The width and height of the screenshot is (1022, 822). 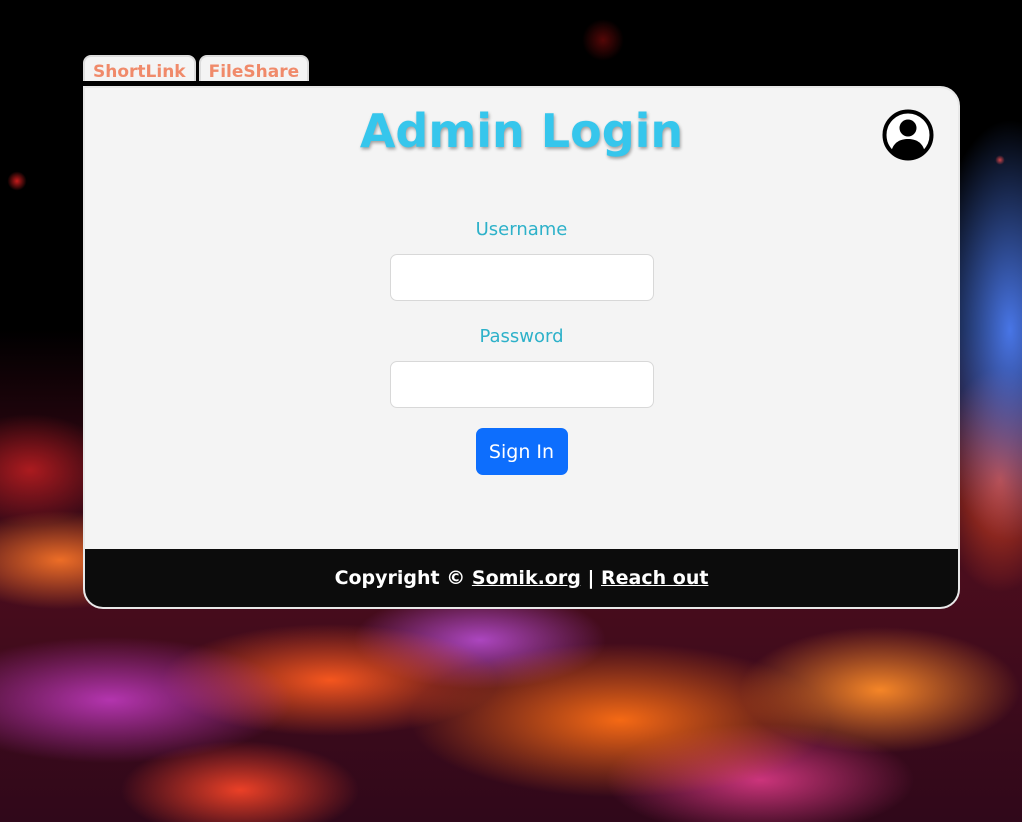 I want to click on password-field, so click(x=521, y=384).